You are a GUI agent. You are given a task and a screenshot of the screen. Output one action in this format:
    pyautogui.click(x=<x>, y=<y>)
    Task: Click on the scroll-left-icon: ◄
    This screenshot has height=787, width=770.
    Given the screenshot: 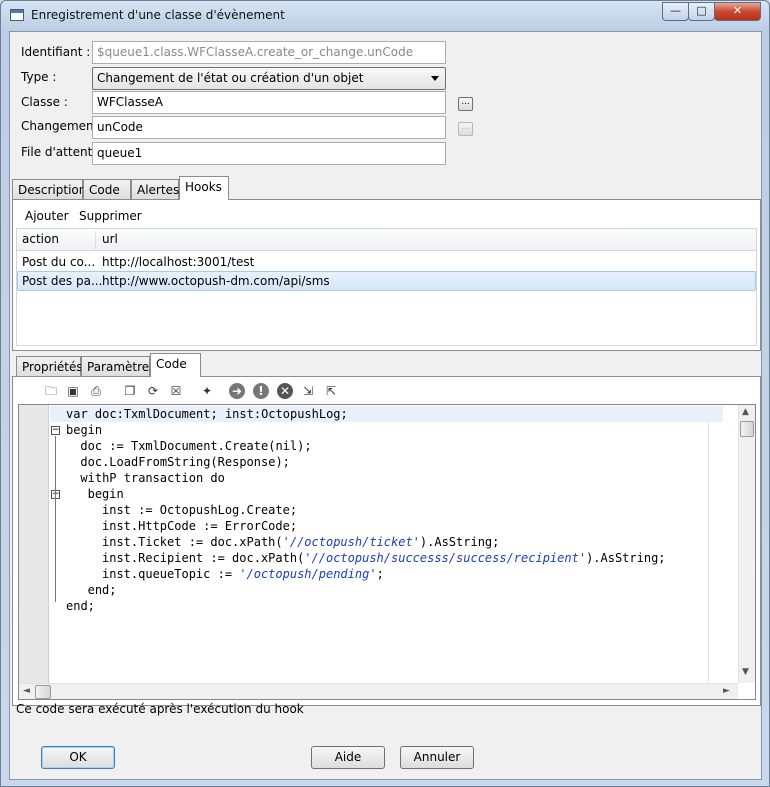 What is the action you would take?
    pyautogui.click(x=26, y=691)
    